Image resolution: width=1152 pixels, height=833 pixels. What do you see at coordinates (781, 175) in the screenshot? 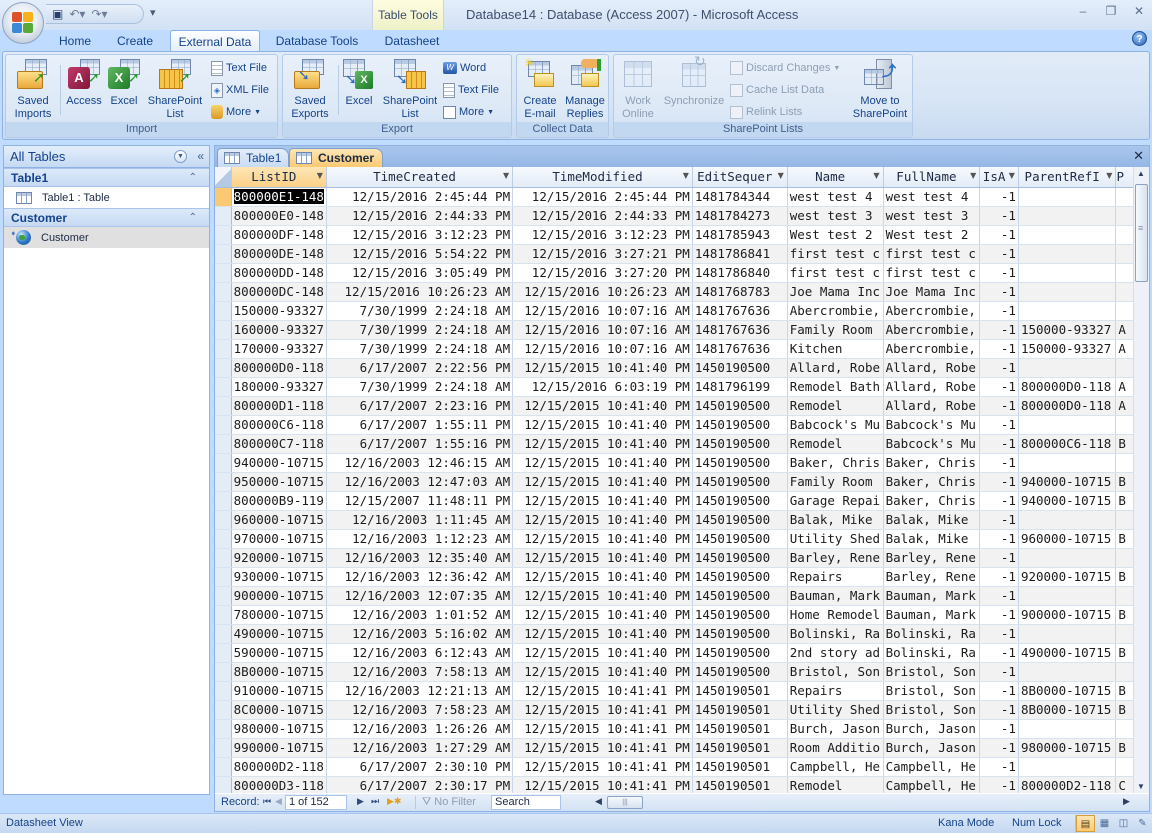
I see `column-filter-dropdown-icon: ▼` at bounding box center [781, 175].